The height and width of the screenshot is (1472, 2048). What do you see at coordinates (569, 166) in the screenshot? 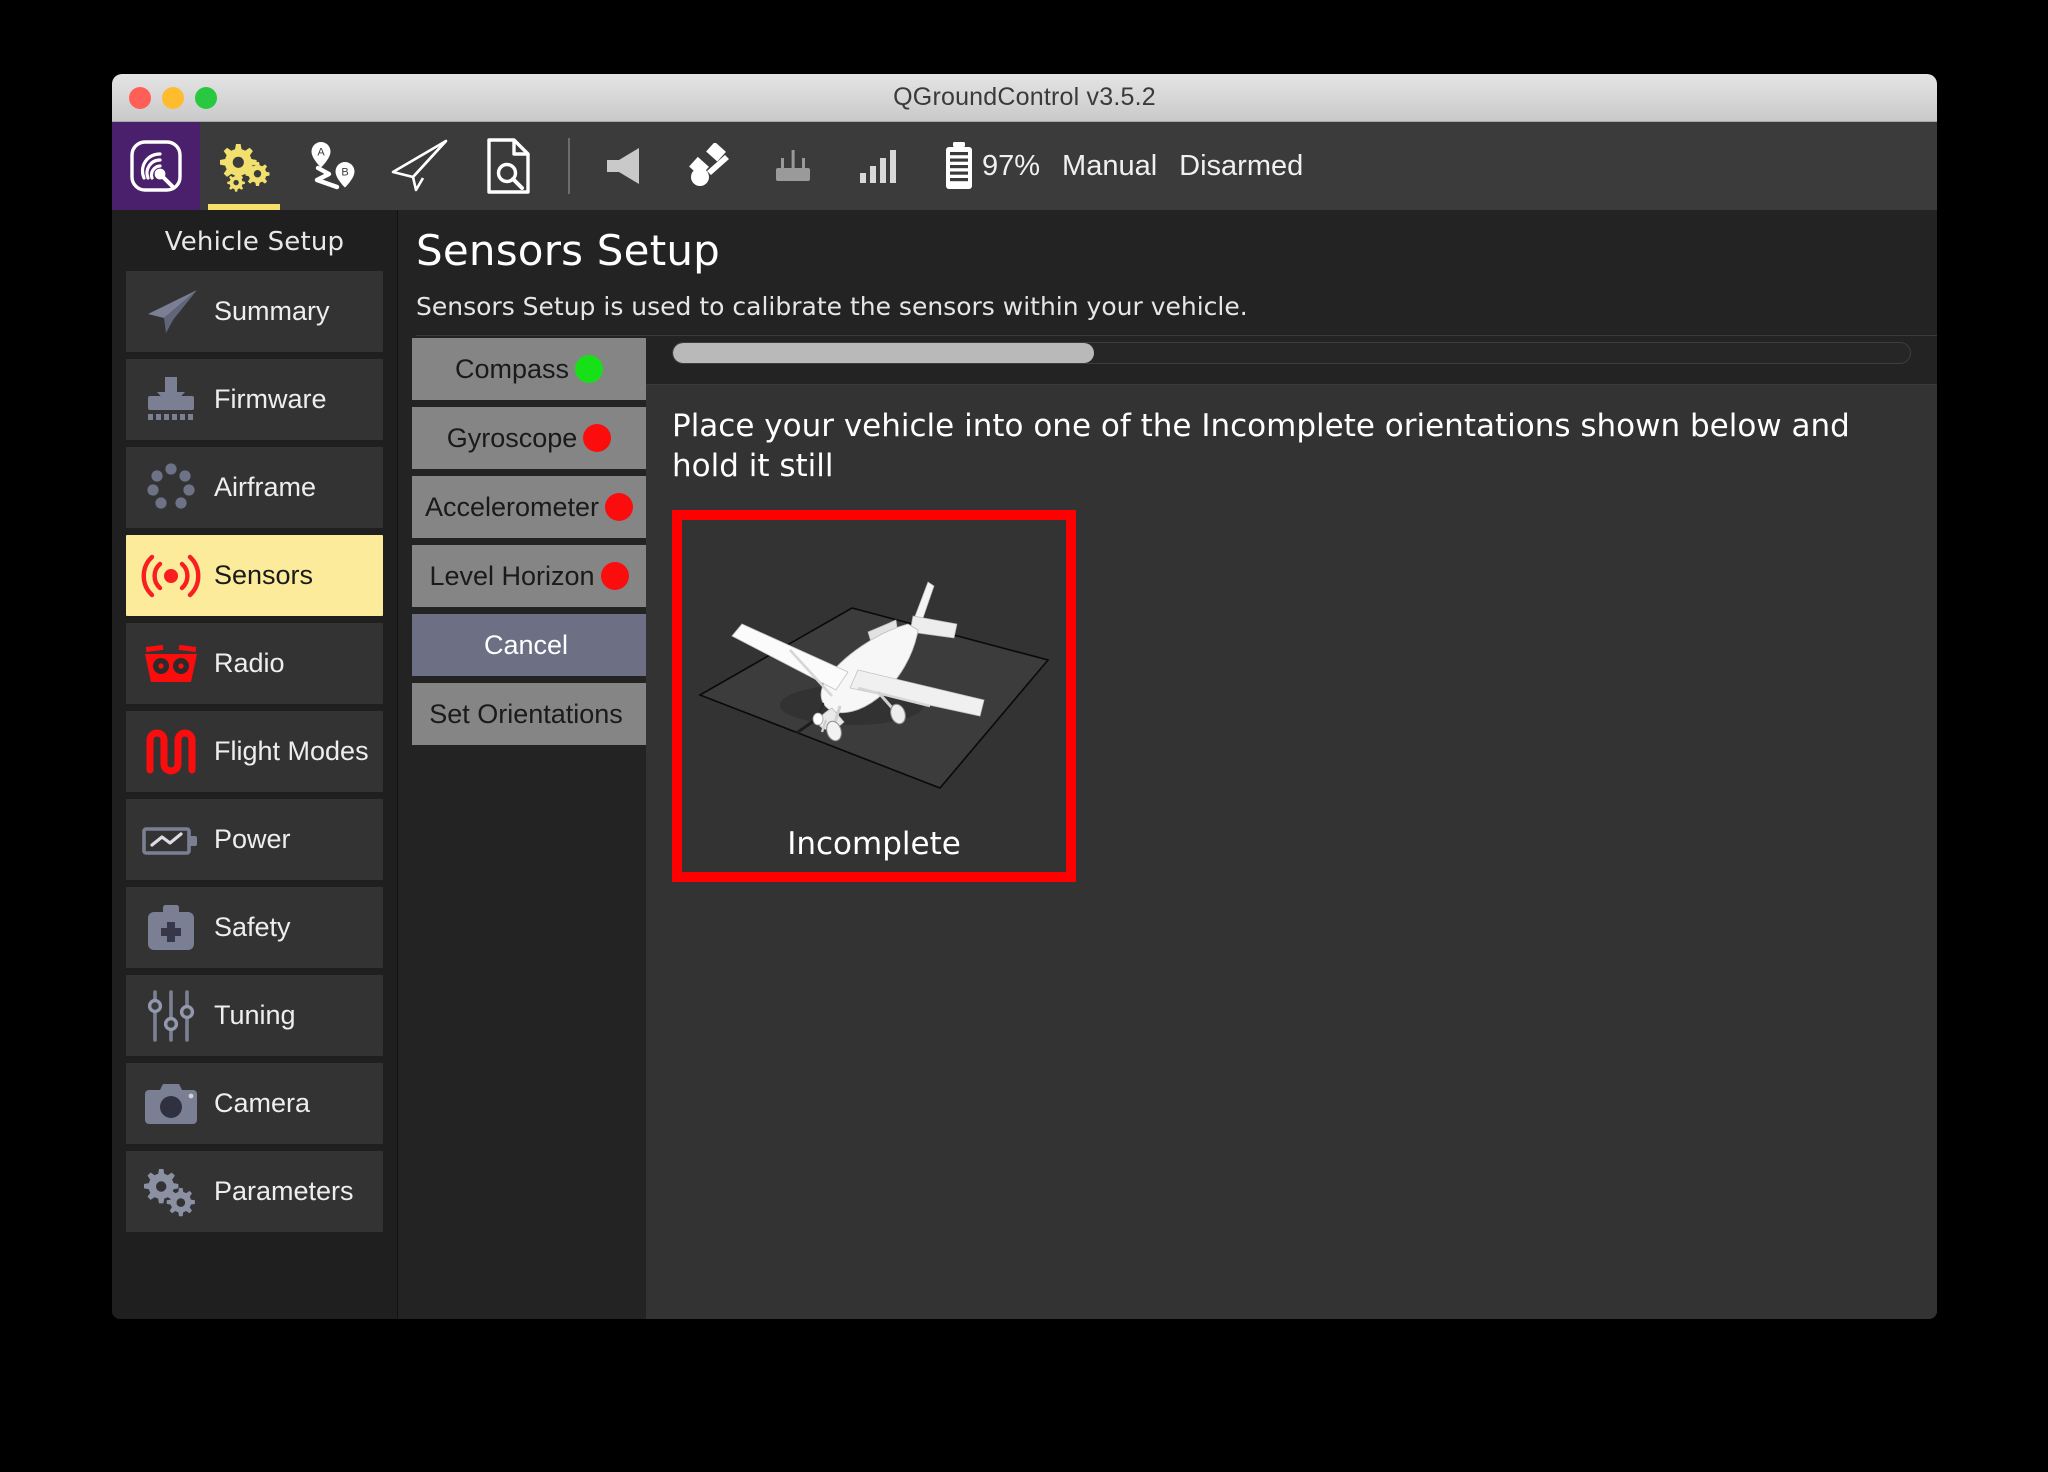
I see `toolbar-divider` at bounding box center [569, 166].